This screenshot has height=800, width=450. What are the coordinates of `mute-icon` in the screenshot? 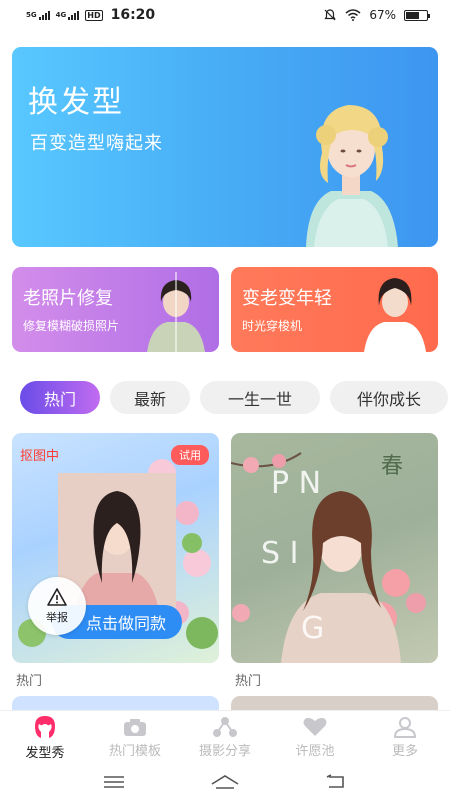 It's located at (330, 15).